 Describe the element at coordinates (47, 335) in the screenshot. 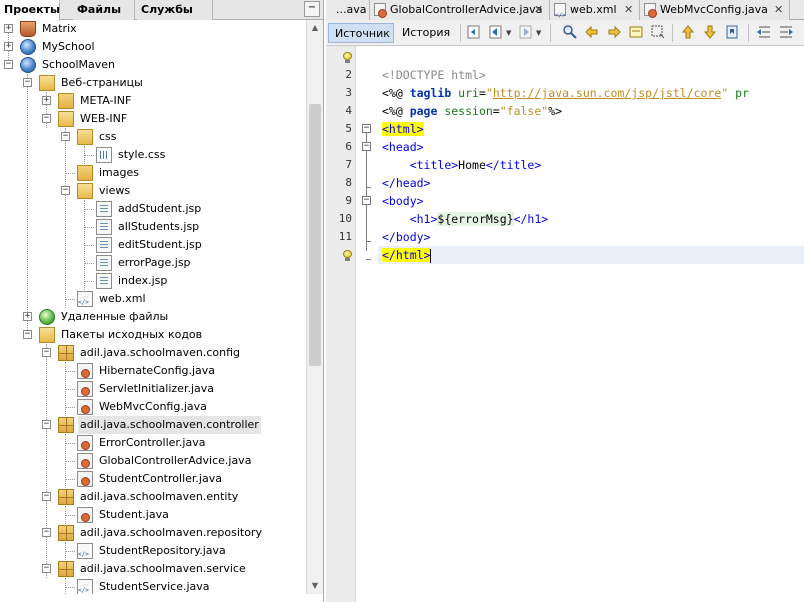

I see `source-packages-folder-icon` at that location.